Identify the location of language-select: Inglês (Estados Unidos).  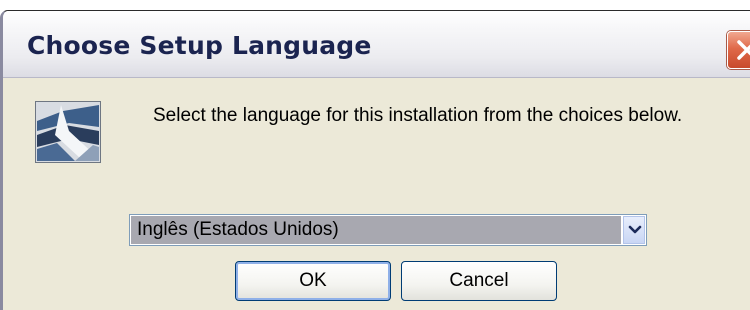
(388, 230).